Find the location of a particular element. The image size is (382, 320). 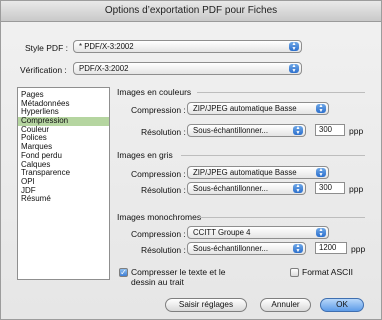

color-resolution-select: Sous-échantillonner... ▲ ▼ is located at coordinates (246, 130).